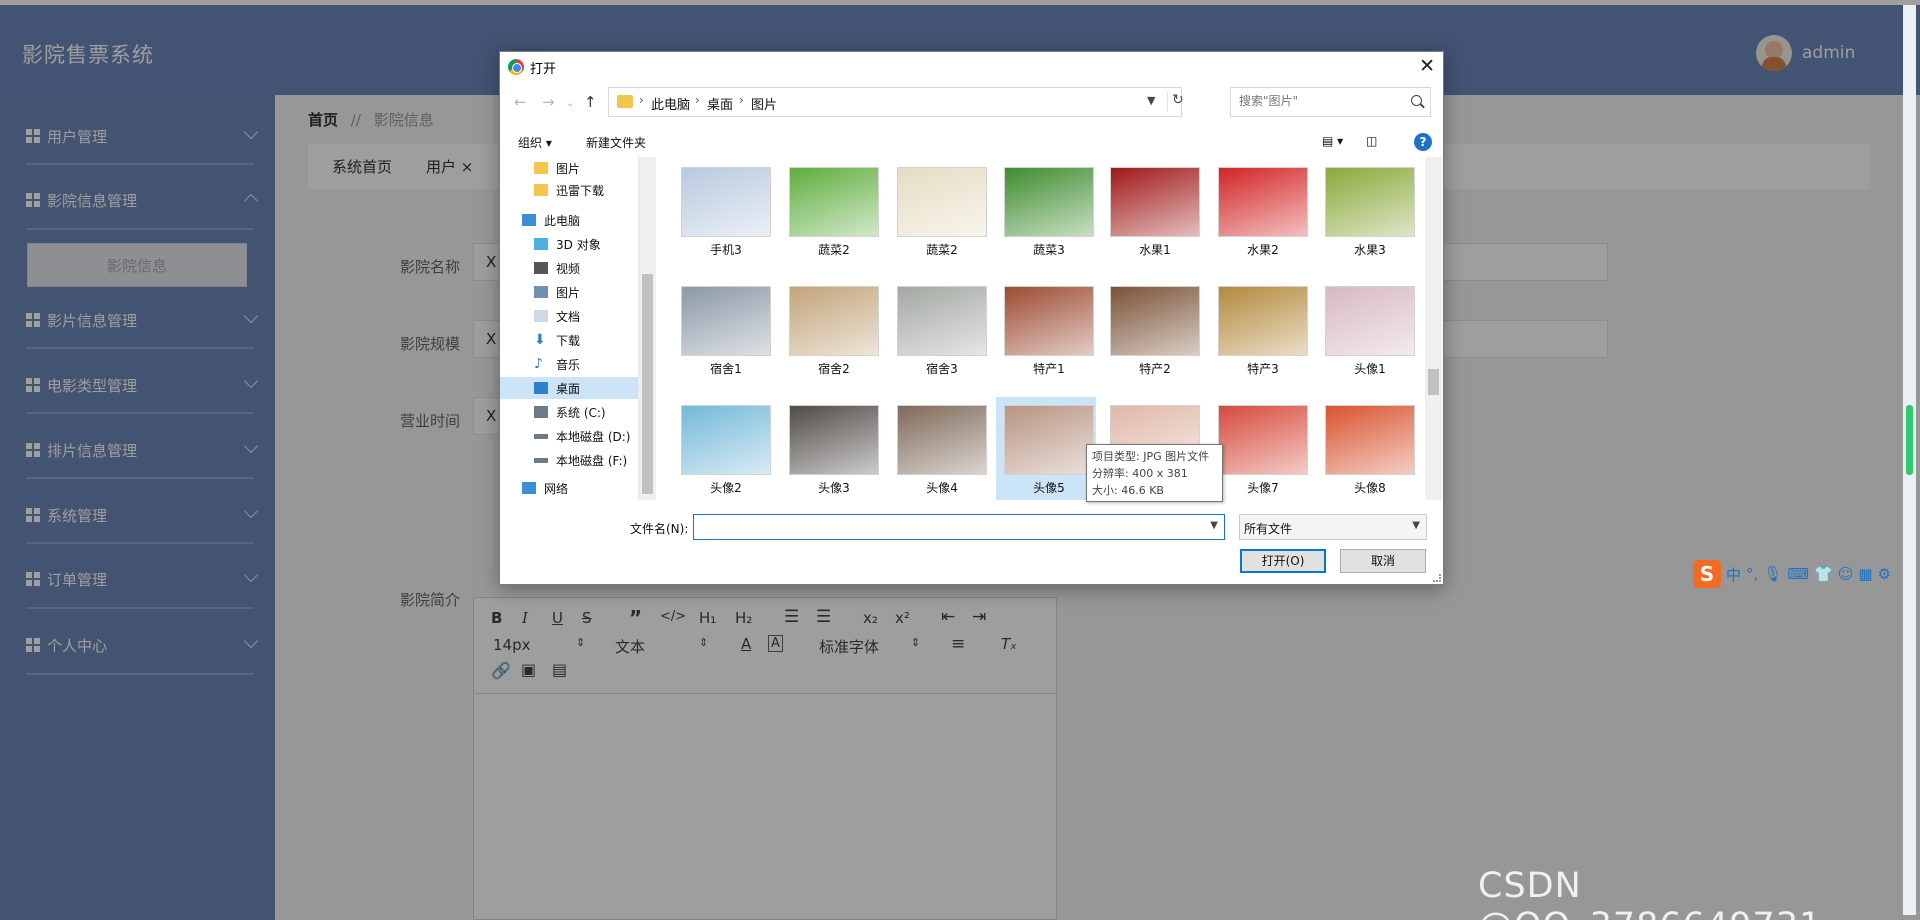  Describe the element at coordinates (582, 436) in the screenshot. I see `tree-item: 本地磁盘 (D:)` at that location.